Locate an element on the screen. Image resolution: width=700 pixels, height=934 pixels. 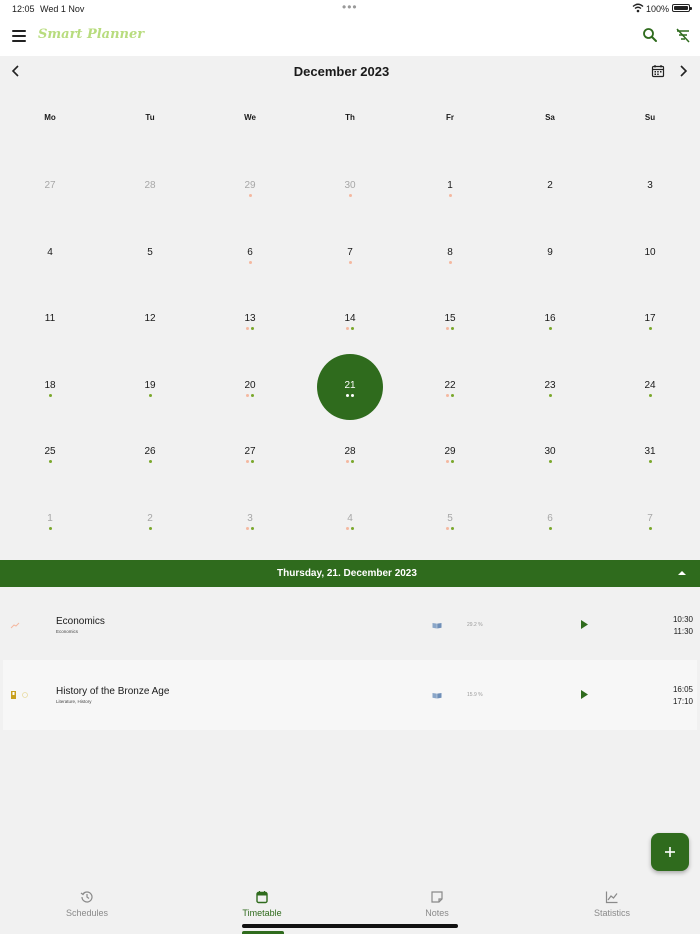
calendar-picker-icon is located at coordinates (658, 71).